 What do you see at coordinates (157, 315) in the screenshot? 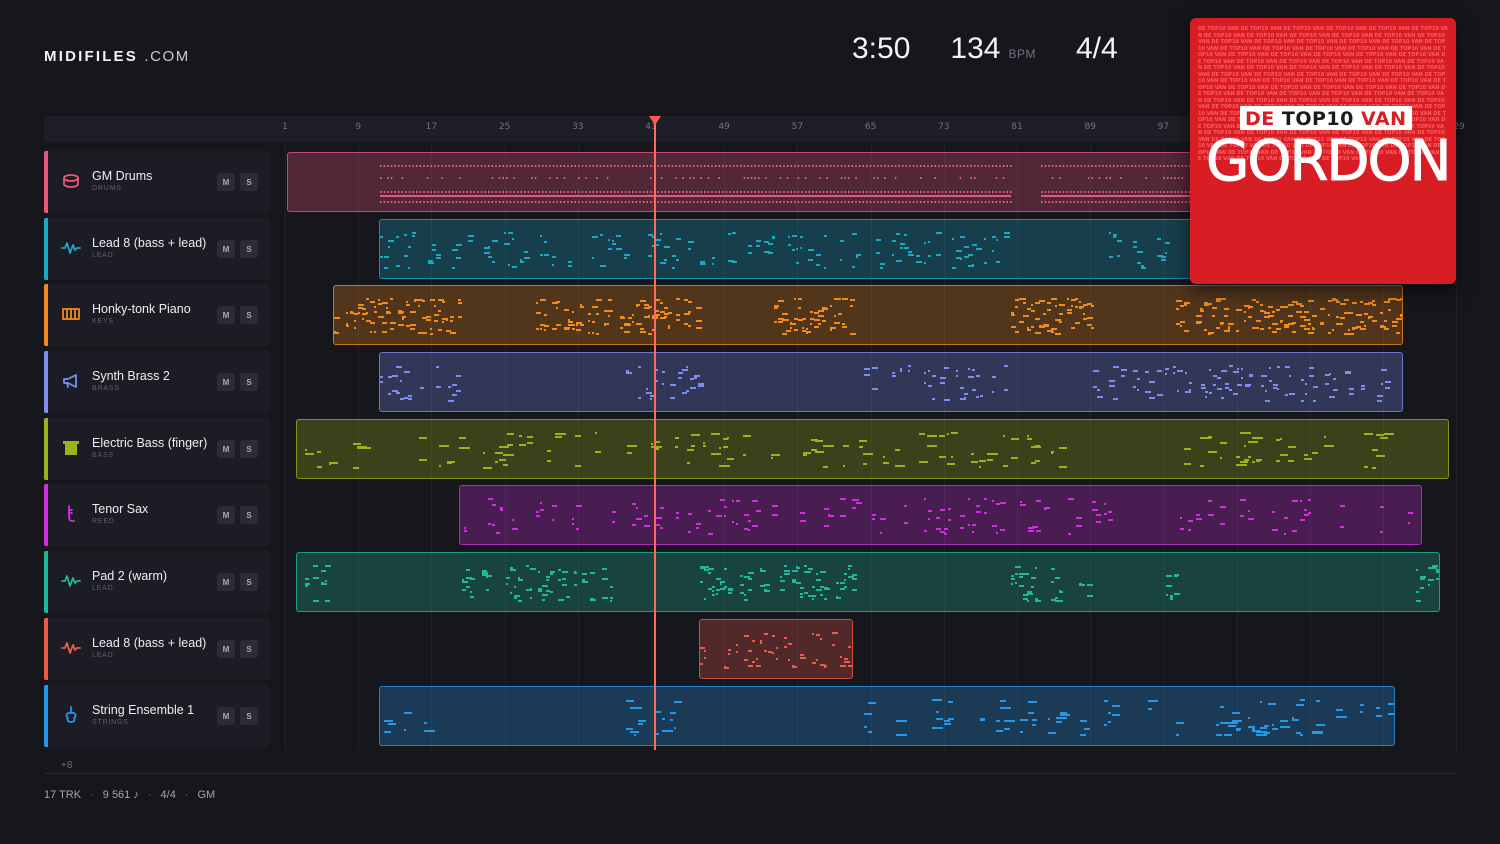
I see `track-header: Honky-tonk Piano KEYS M S` at bounding box center [157, 315].